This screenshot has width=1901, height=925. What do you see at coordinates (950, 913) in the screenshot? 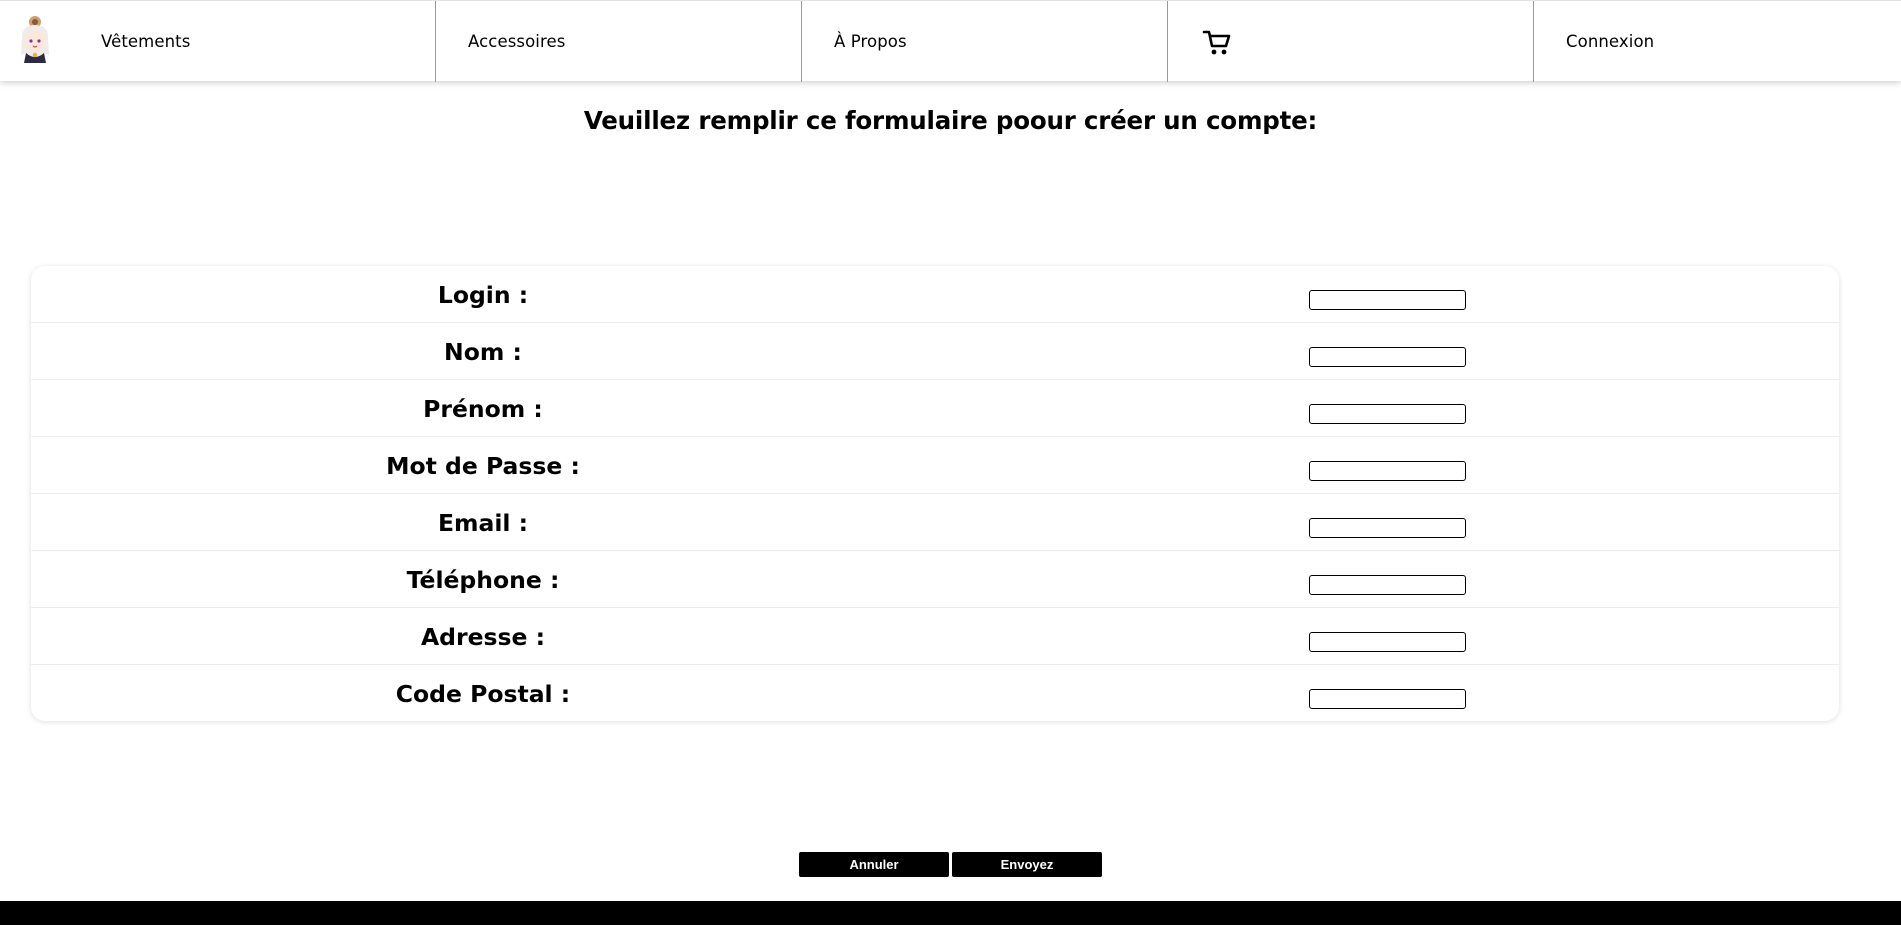
I see `page-footer` at bounding box center [950, 913].